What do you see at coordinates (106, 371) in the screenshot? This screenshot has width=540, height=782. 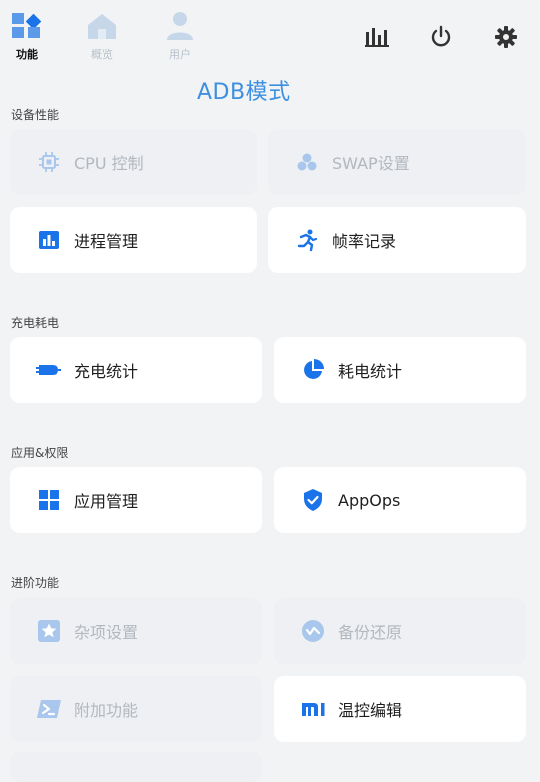 I see `charging-stats-label: 充电统计` at bounding box center [106, 371].